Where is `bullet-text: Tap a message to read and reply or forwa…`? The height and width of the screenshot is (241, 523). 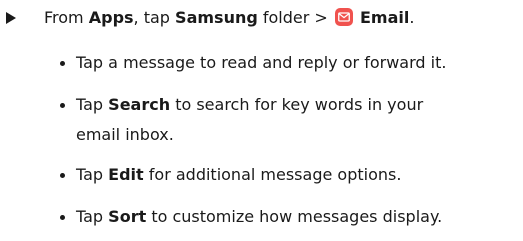 bullet-text: Tap a message to read and reply or forwa… is located at coordinates (261, 62).